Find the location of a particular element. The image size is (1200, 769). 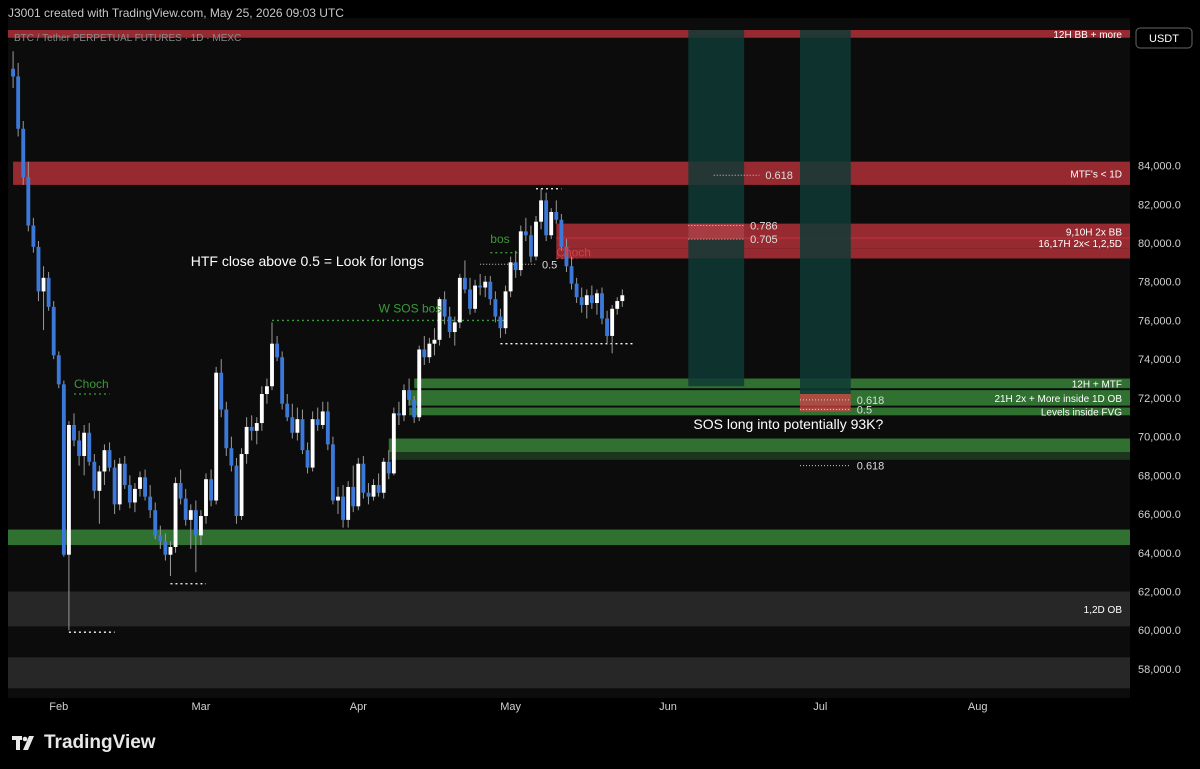

time-axis-panel is located at coordinates (600, 708).